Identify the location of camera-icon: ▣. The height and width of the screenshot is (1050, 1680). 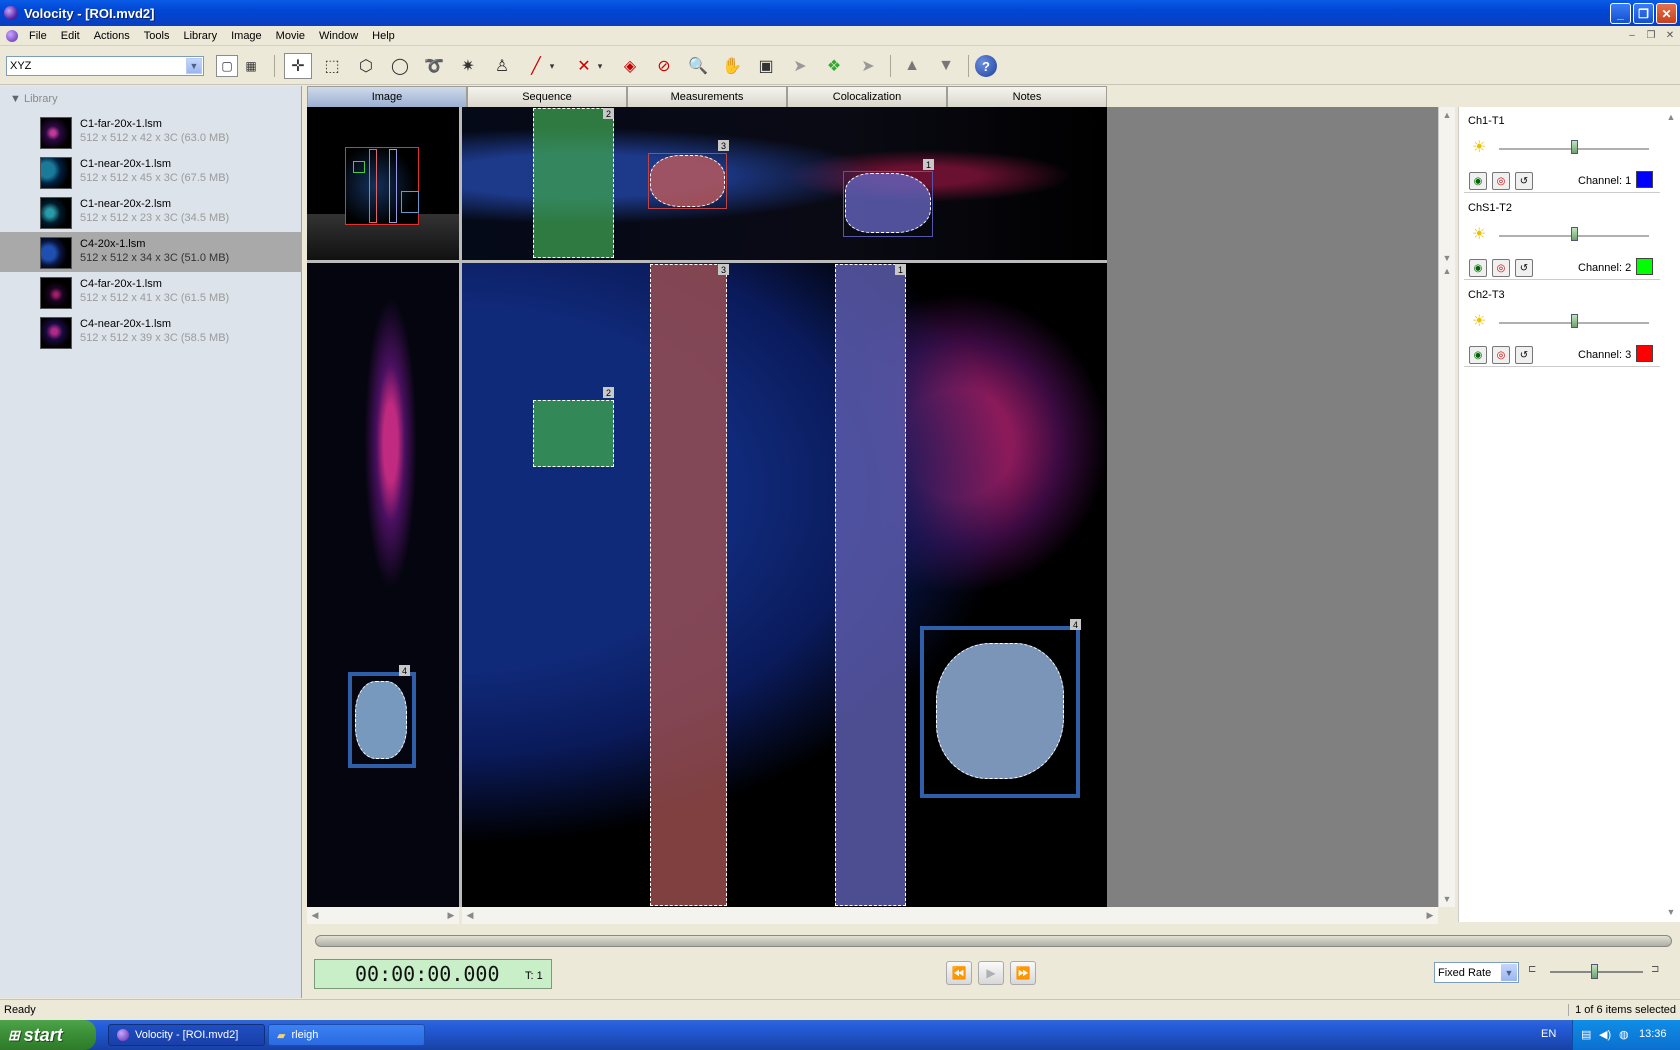
(766, 66).